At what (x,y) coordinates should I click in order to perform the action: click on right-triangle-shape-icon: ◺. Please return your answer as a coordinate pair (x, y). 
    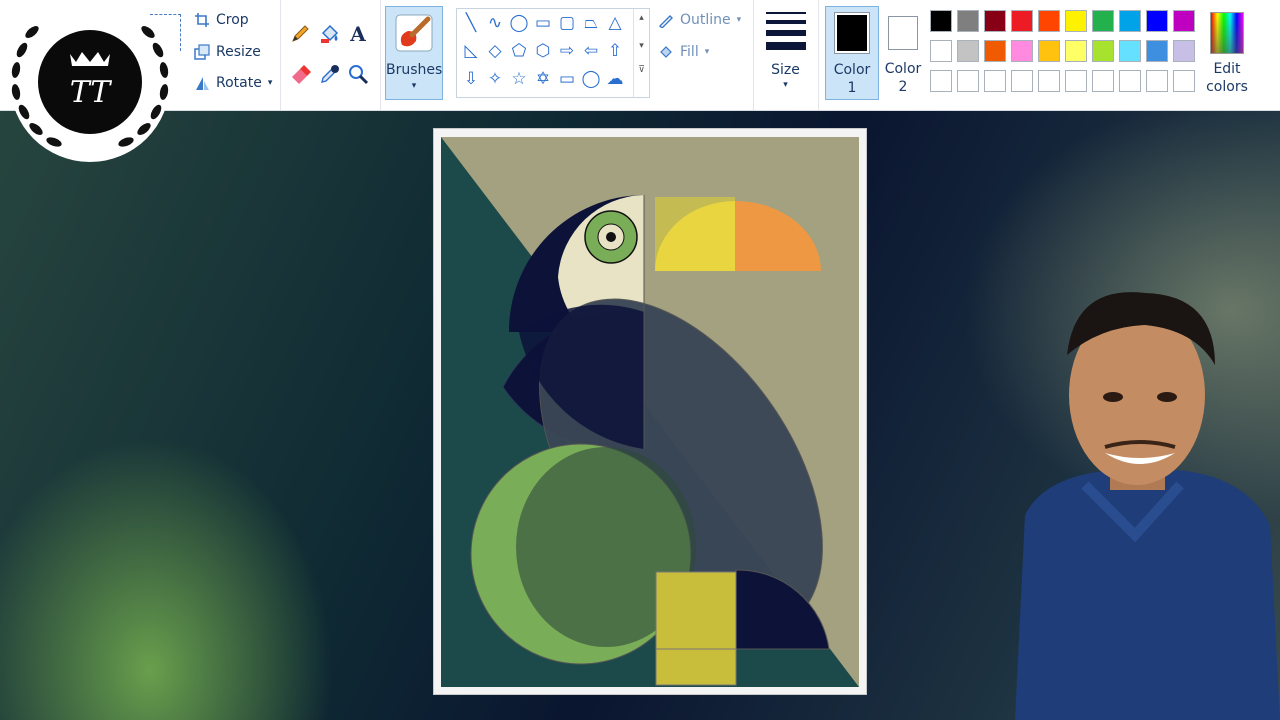
    Looking at the image, I should click on (471, 51).